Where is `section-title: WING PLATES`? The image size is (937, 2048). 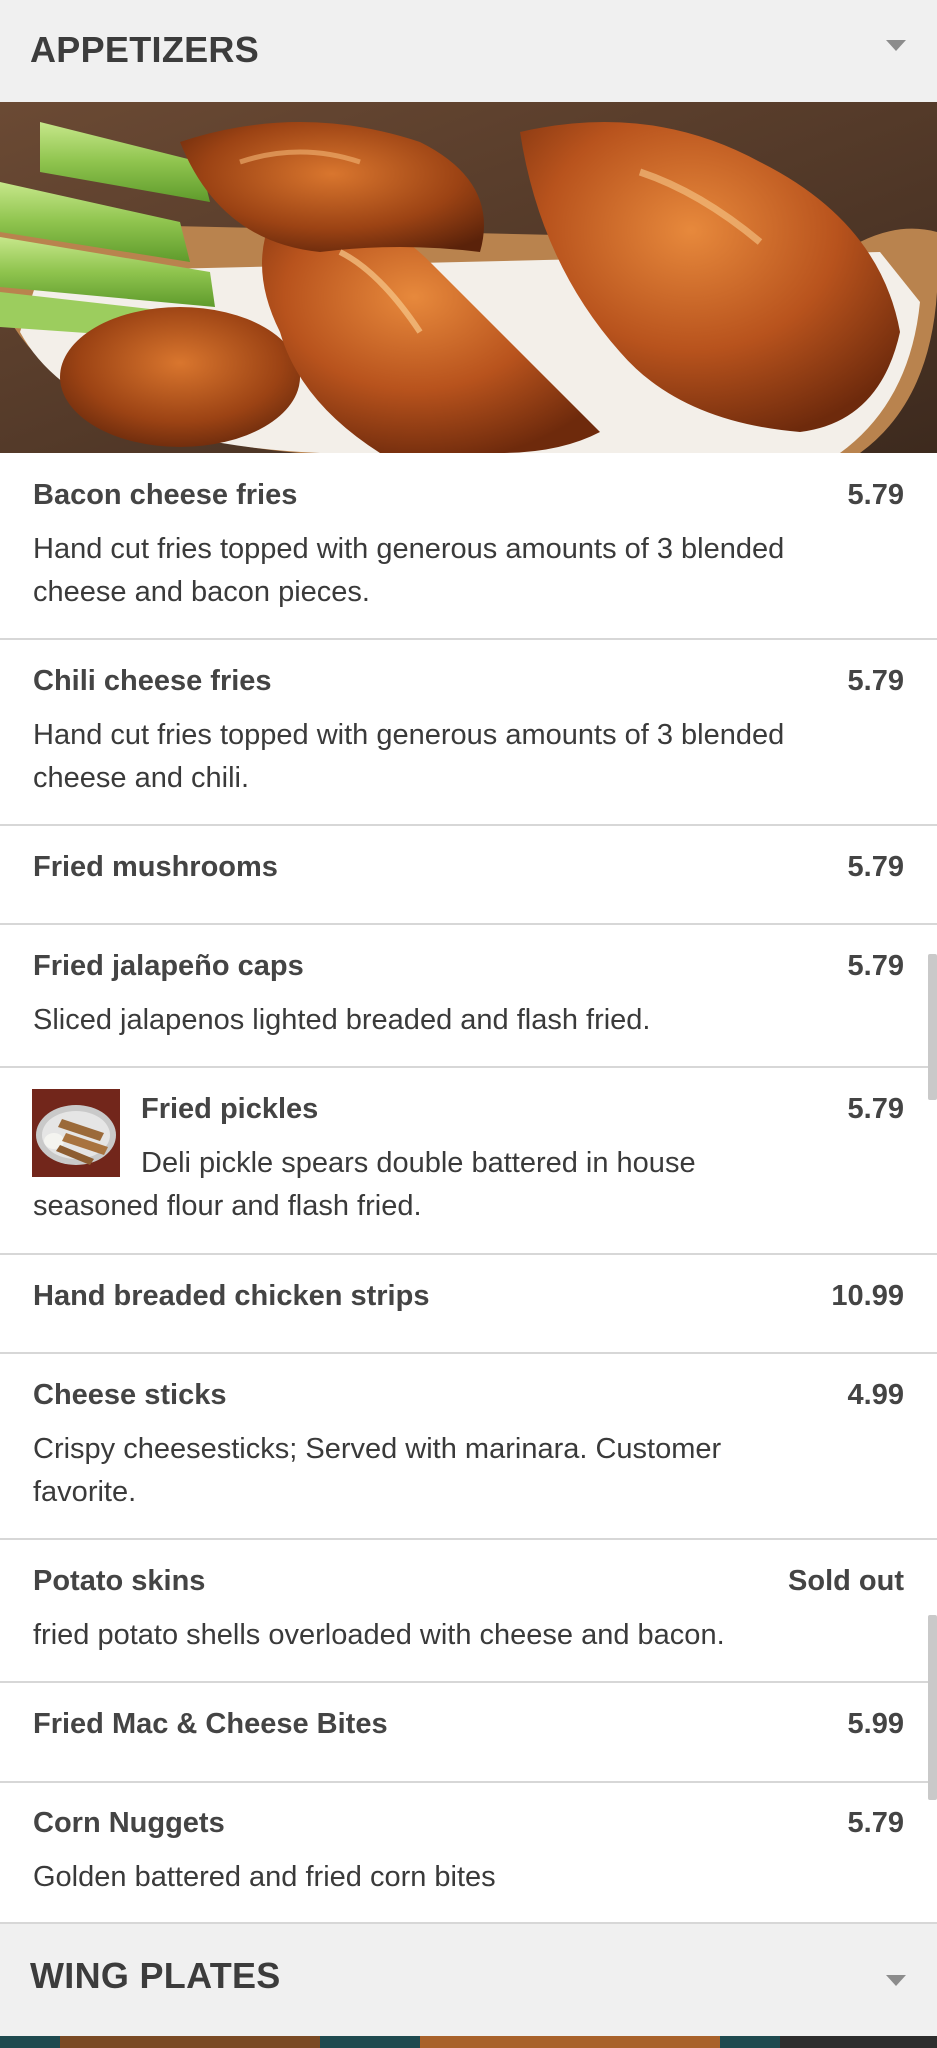
section-title: WING PLATES is located at coordinates (155, 1975).